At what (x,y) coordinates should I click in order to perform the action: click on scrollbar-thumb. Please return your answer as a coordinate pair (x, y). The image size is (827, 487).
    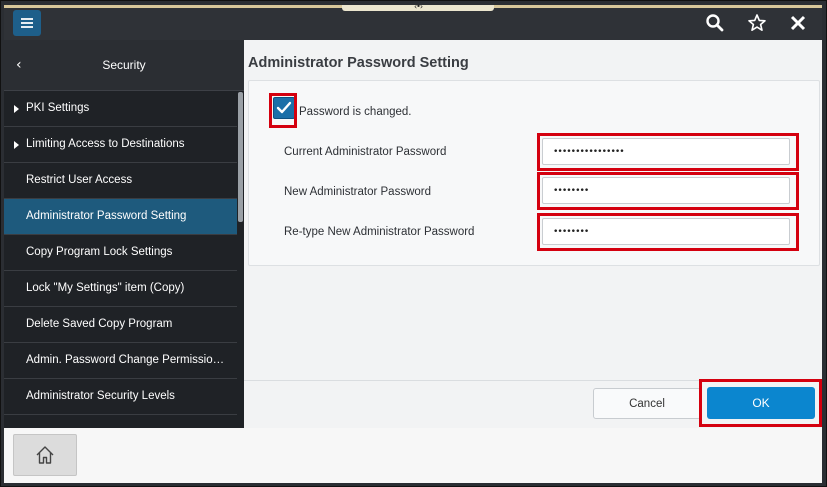
    Looking at the image, I should click on (240, 157).